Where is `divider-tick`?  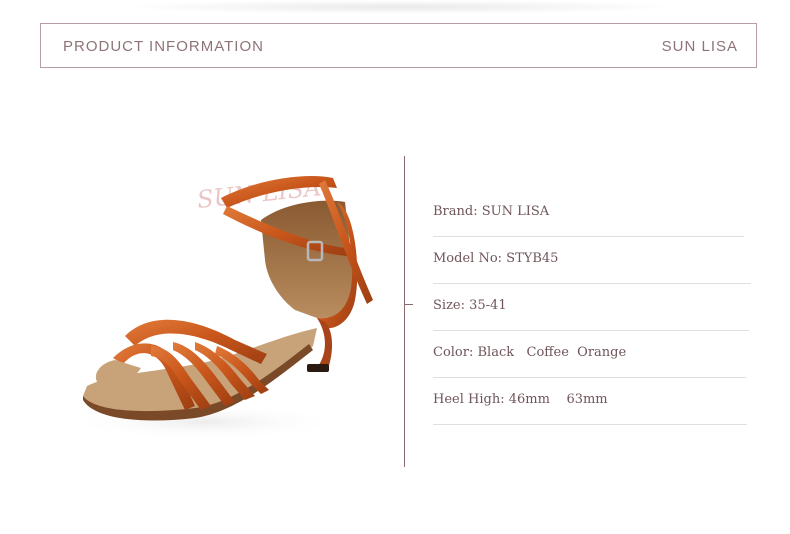
divider-tick is located at coordinates (408, 304).